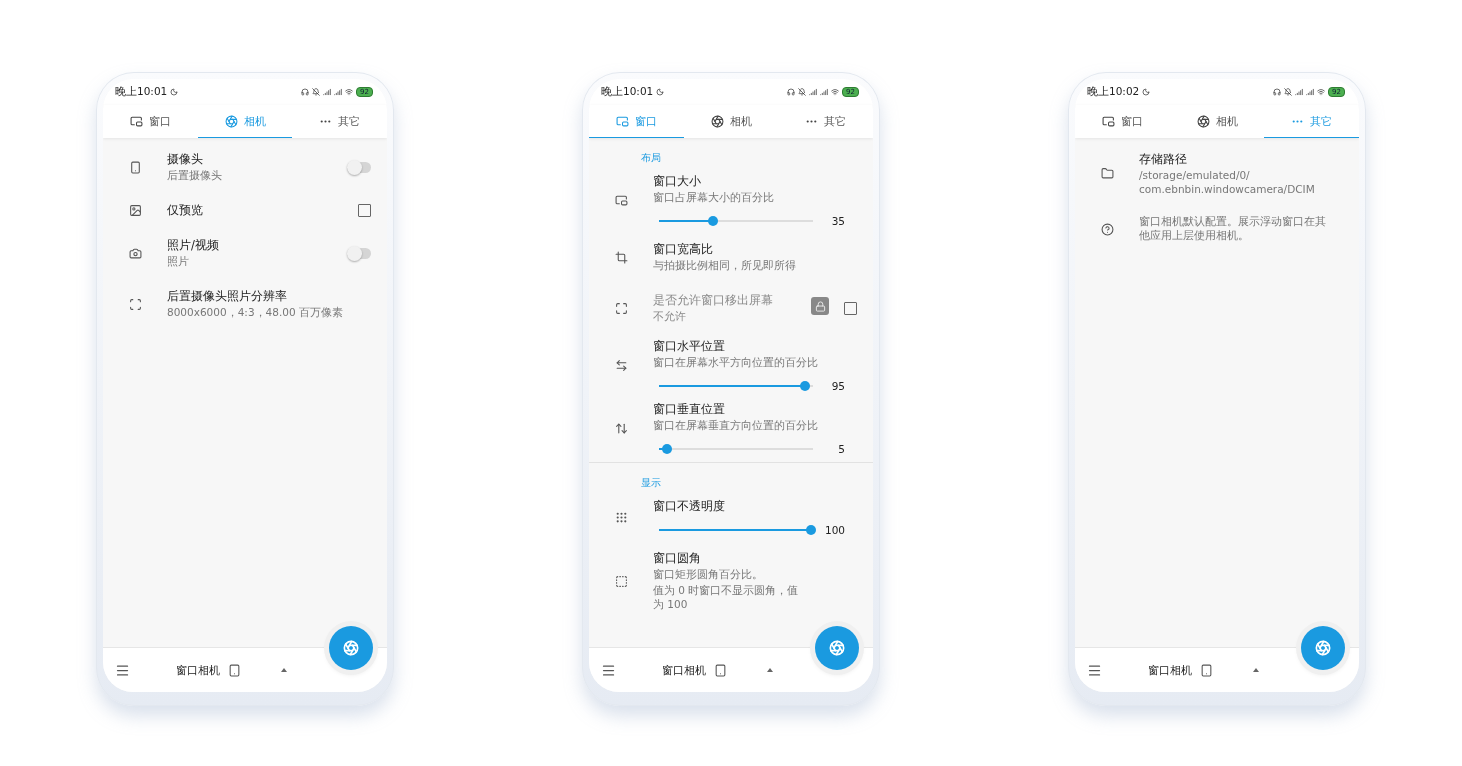 The width and height of the screenshot is (1462, 766). What do you see at coordinates (621, 428) in the screenshot?
I see `up-down-arrows-icon` at bounding box center [621, 428].